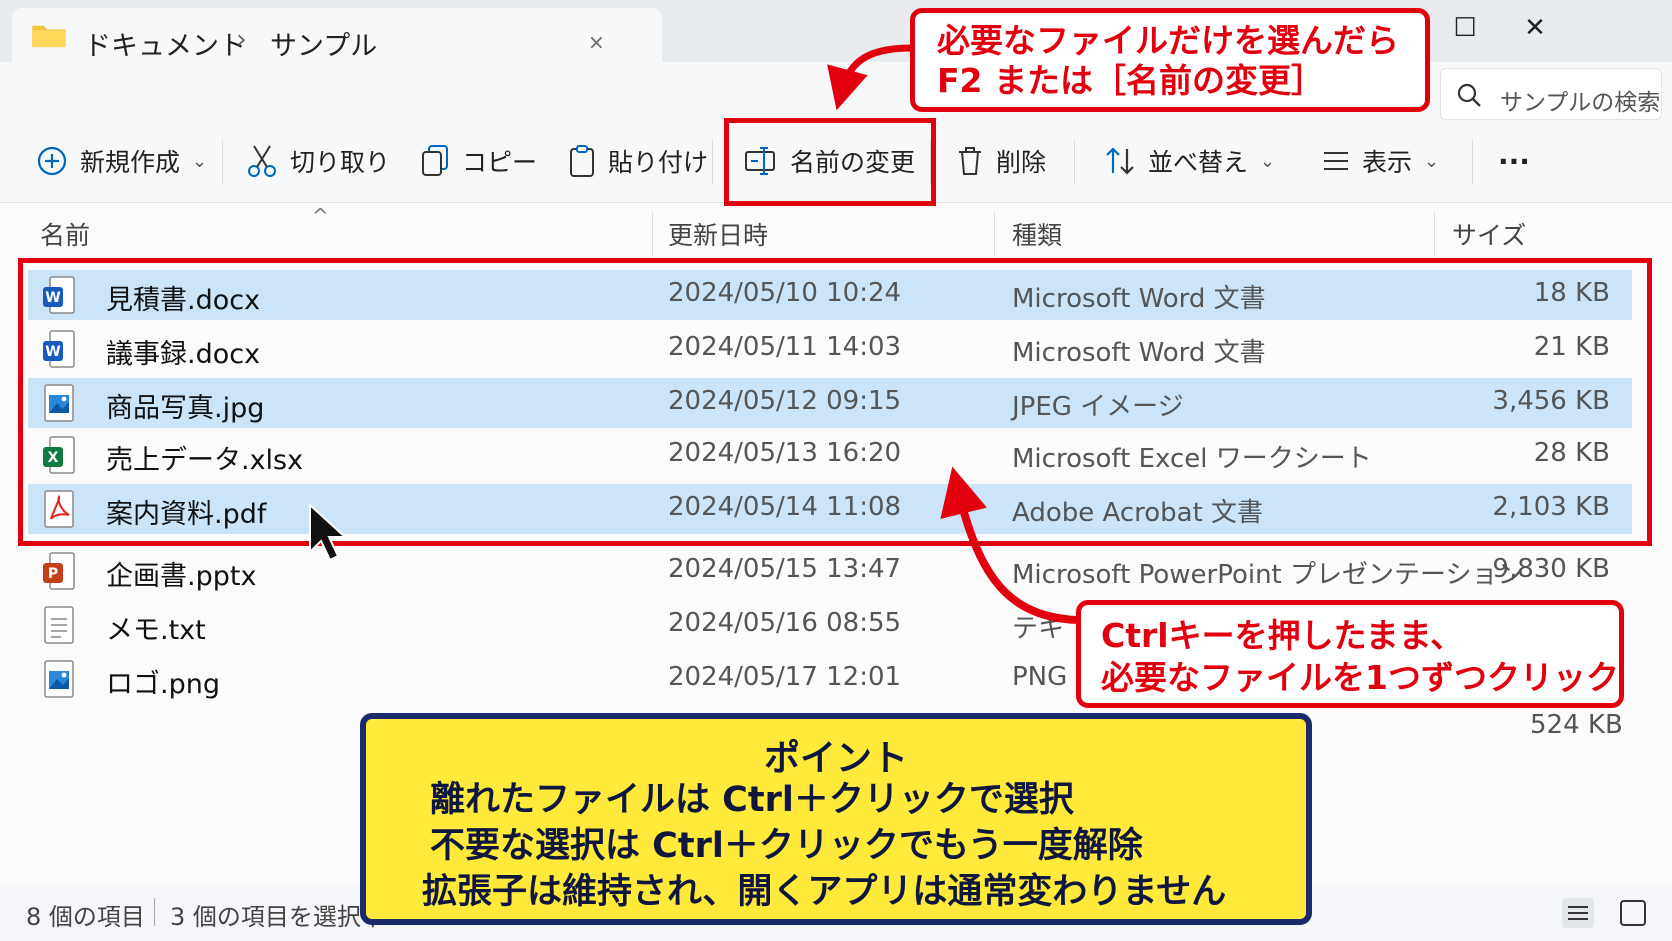 This screenshot has height=941, width=1672. Describe the element at coordinates (824, 892) in the screenshot. I see `point-line: 拡張子は維持され、開くアプリは通常変わりません` at that location.